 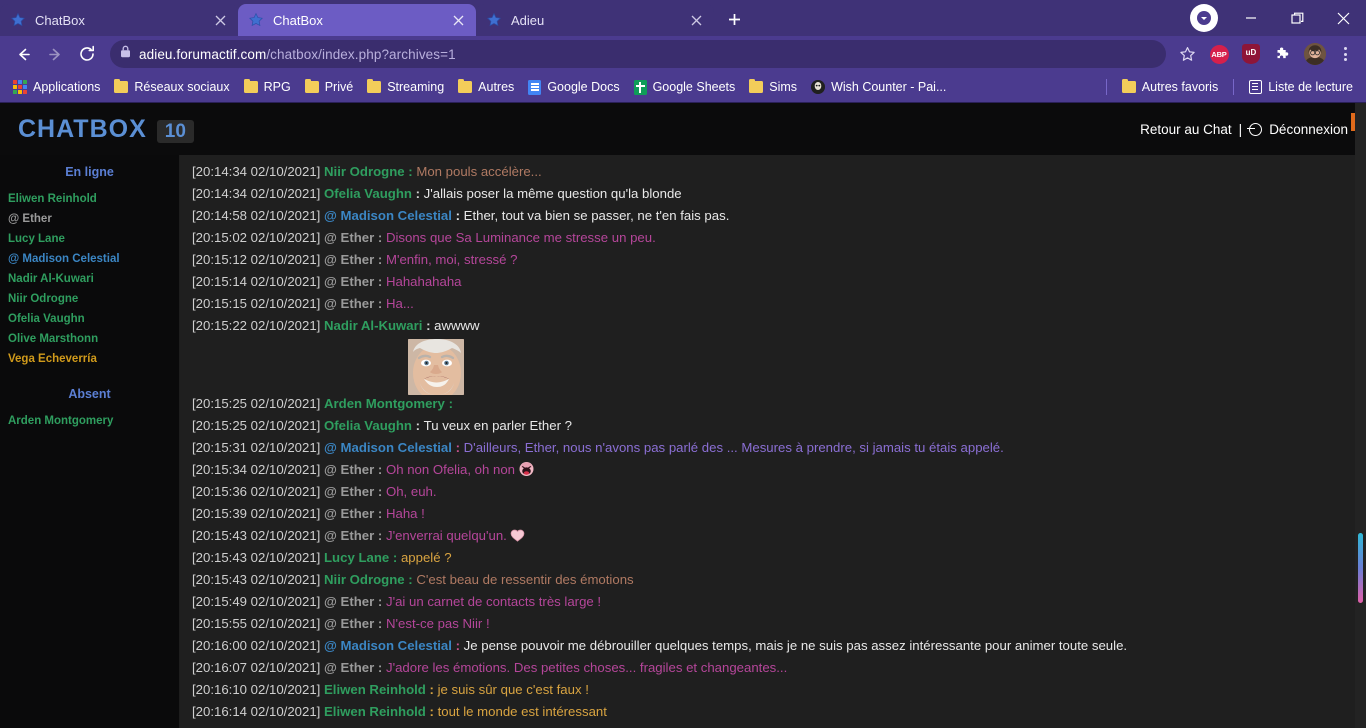 What do you see at coordinates (1180, 86) in the screenshot?
I see `bookmark-label: Autres favoris` at bounding box center [1180, 86].